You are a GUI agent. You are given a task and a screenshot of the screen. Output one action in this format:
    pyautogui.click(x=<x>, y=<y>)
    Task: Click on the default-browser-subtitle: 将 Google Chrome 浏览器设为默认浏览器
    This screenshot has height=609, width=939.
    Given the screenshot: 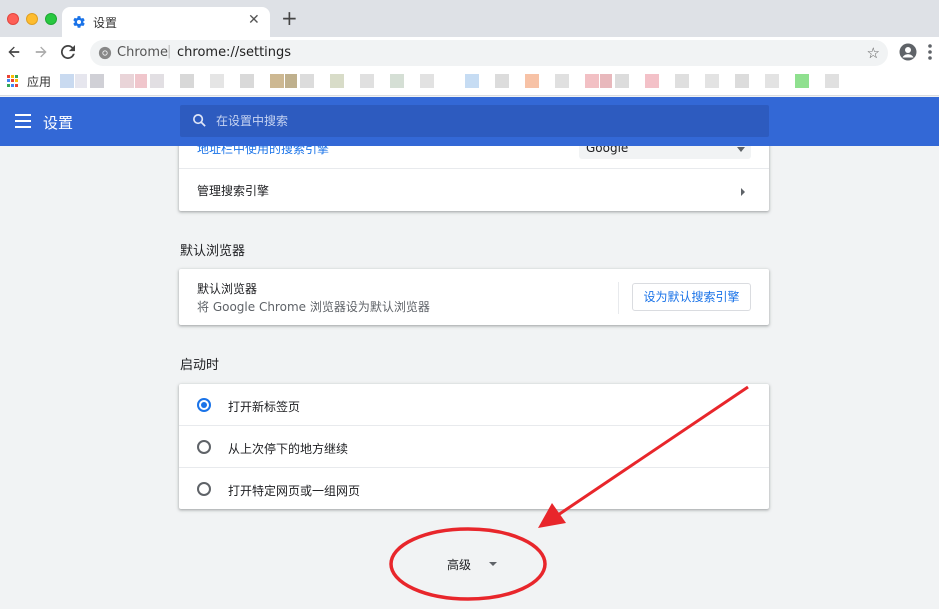 What is the action you would take?
    pyautogui.click(x=313, y=307)
    